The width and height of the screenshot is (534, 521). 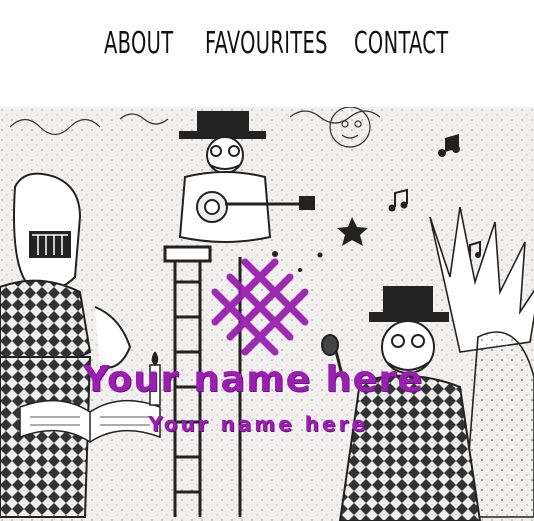 I want to click on nav-about-link: ABOUT, so click(x=138, y=43).